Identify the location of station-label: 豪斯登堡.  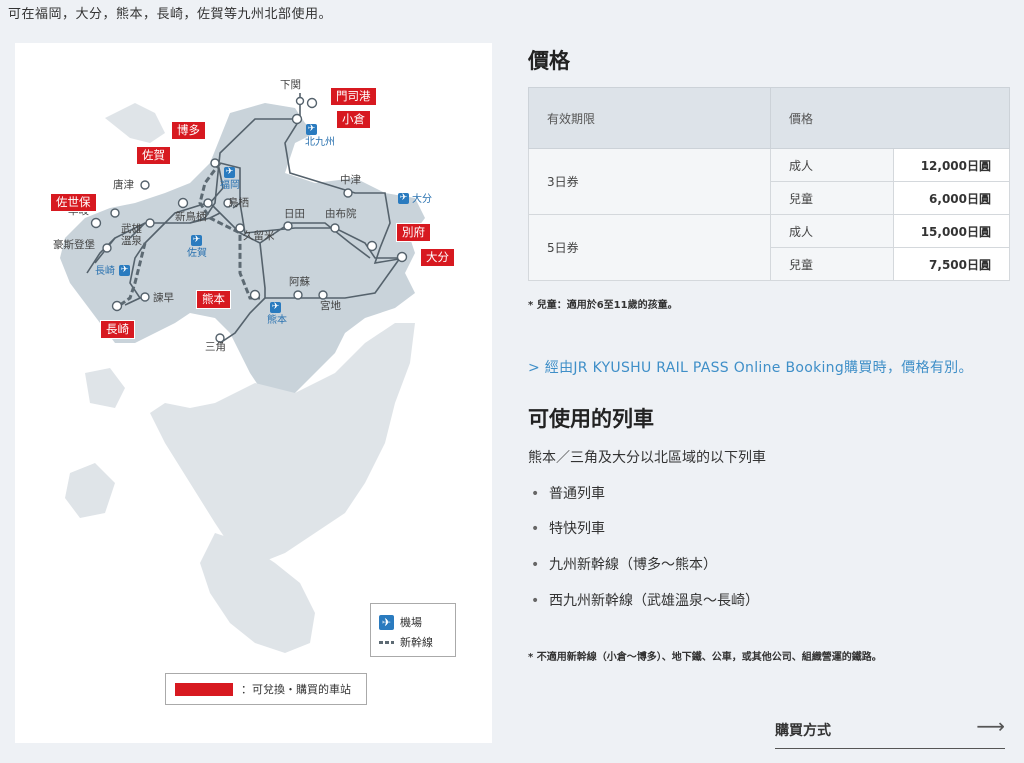
(74, 245).